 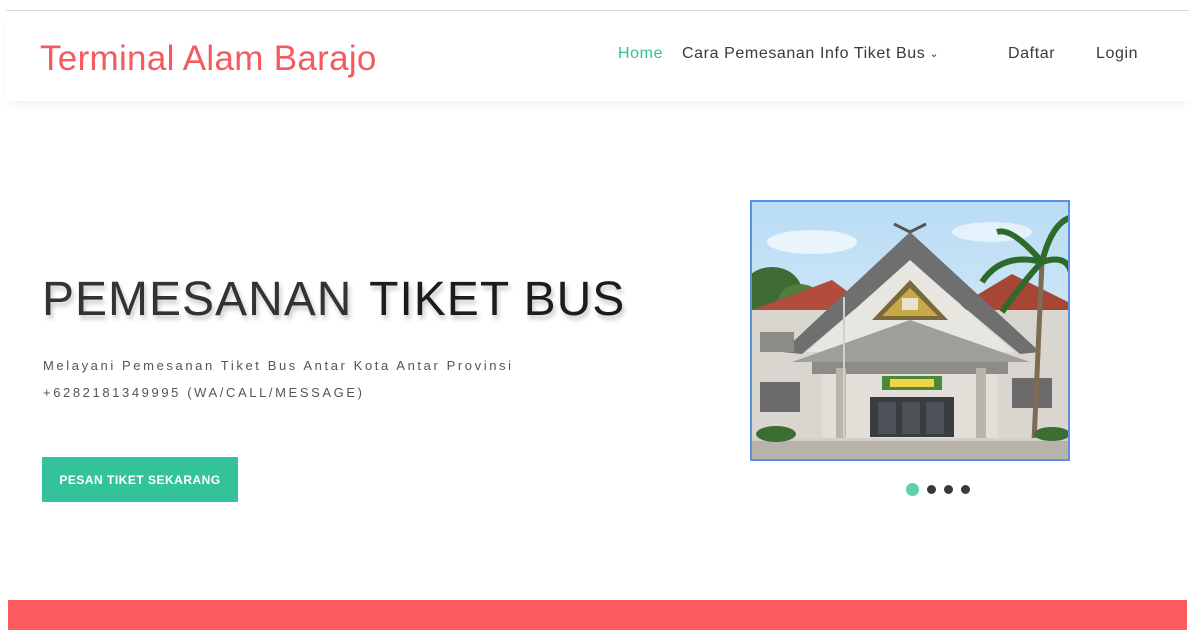 I want to click on chevron-down-icon: ⌄, so click(x=934, y=54).